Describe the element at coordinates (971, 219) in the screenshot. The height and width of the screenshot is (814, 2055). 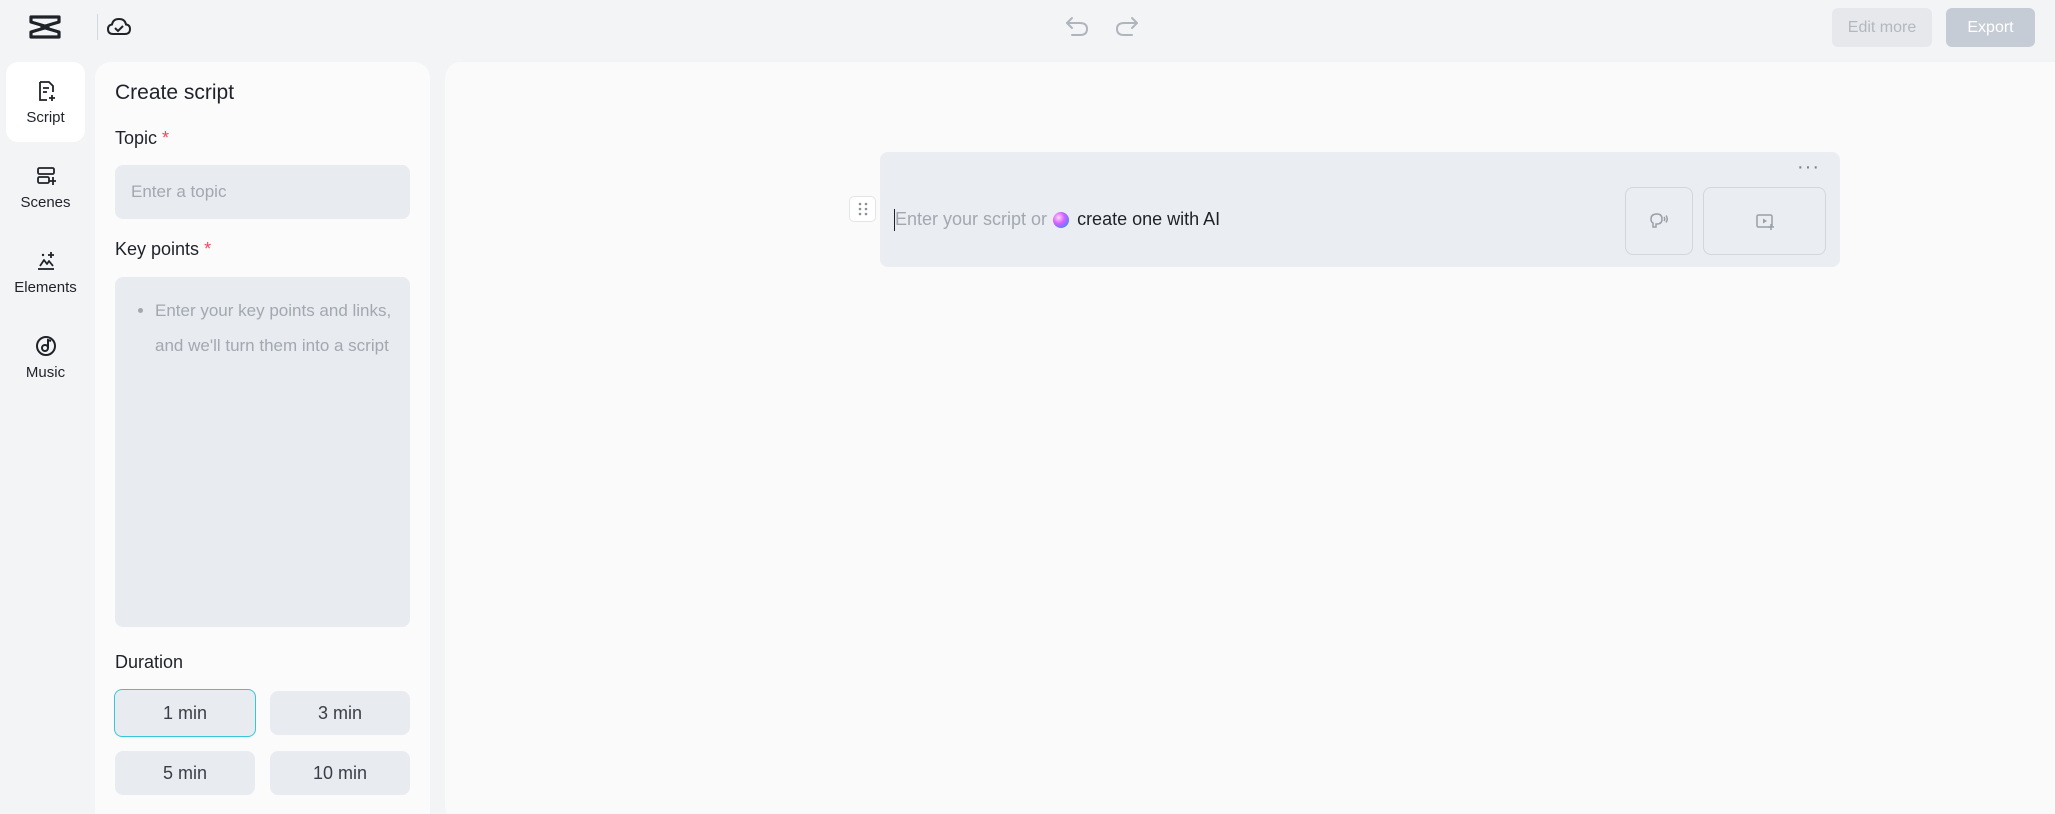
I see `script-placeholder: Enter your script or` at that location.